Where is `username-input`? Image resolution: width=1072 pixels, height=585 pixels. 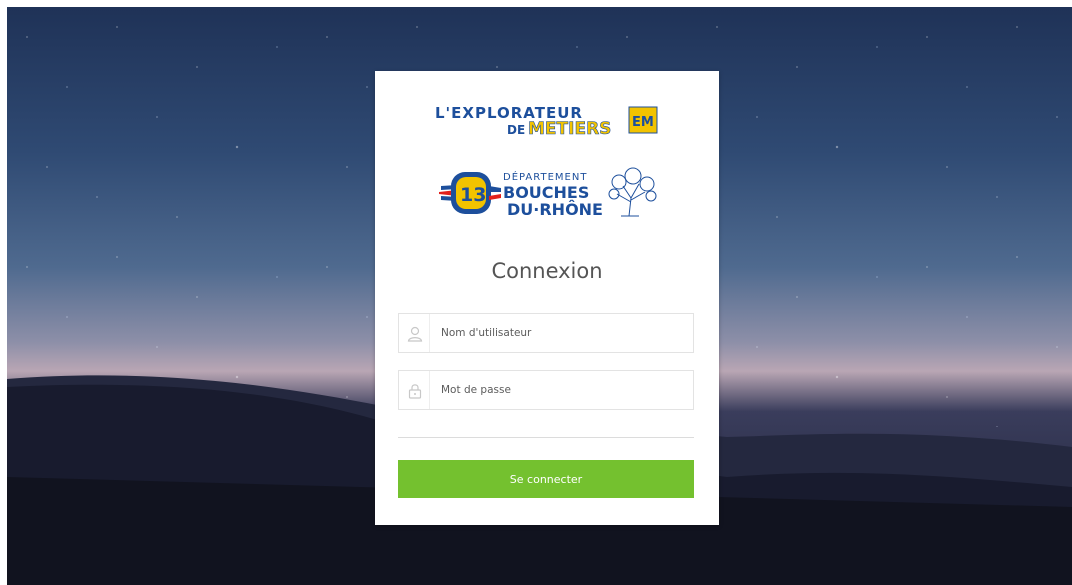
username-input is located at coordinates (561, 333).